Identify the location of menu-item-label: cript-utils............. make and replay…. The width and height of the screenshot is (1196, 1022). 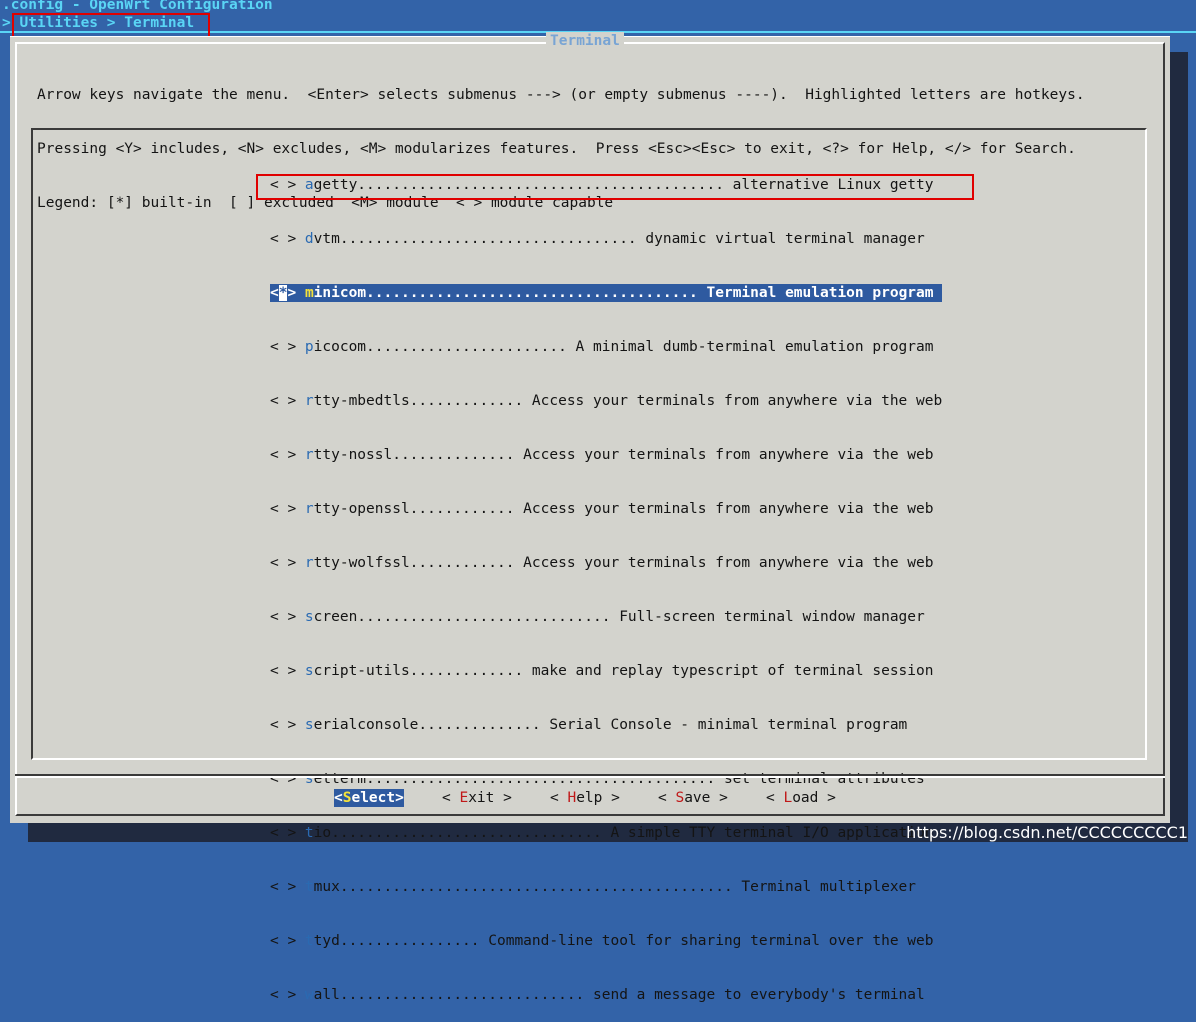
(623, 671).